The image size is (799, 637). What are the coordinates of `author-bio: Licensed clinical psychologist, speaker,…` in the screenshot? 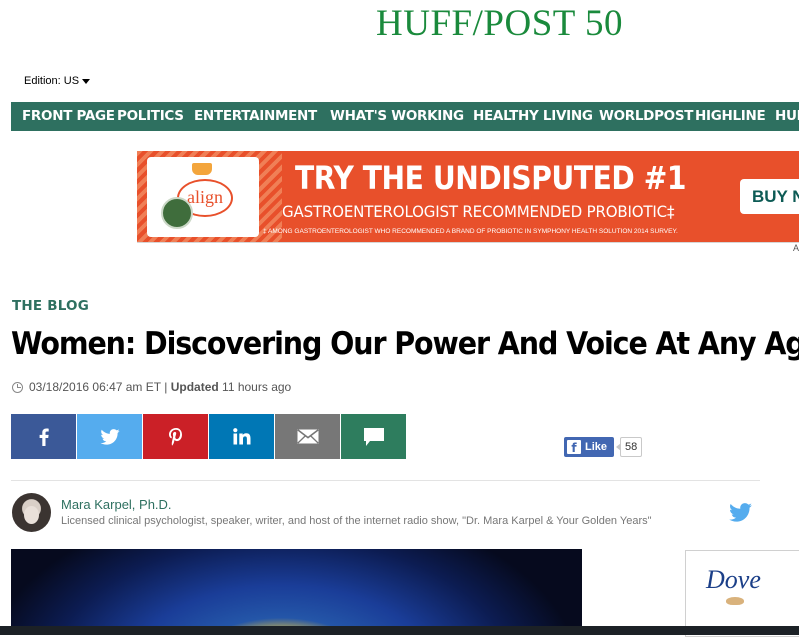 It's located at (356, 521).